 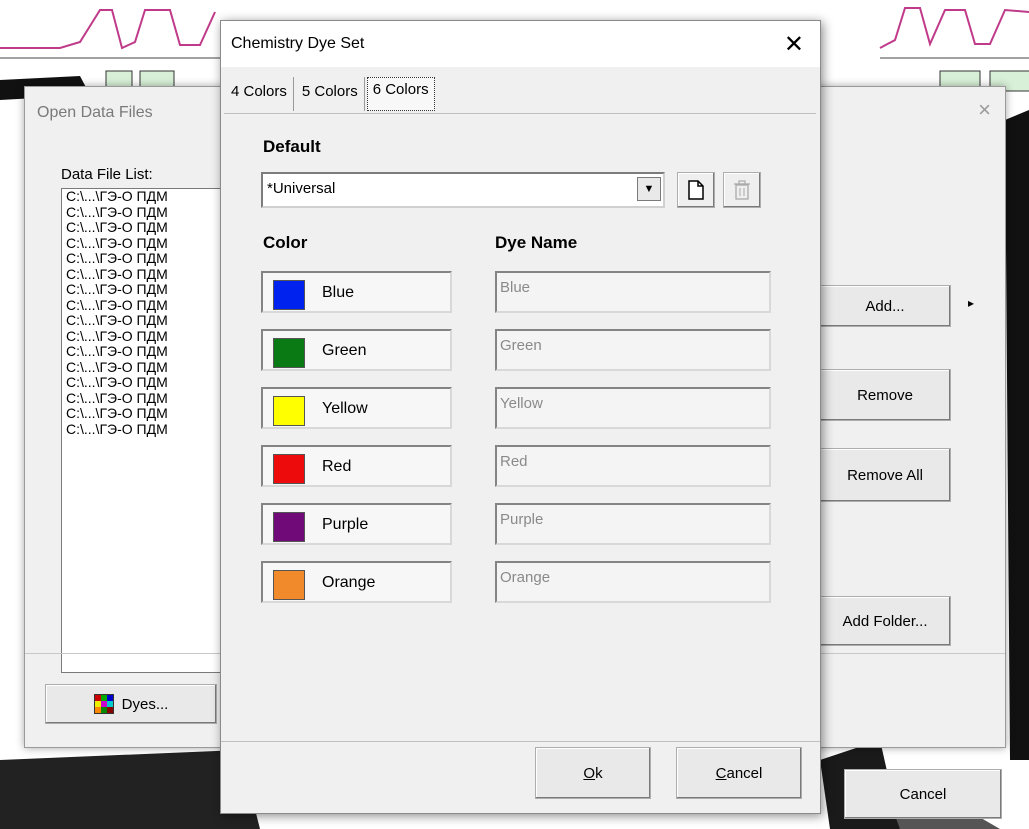 What do you see at coordinates (522, 519) in the screenshot?
I see `dye-name-value: Purple` at bounding box center [522, 519].